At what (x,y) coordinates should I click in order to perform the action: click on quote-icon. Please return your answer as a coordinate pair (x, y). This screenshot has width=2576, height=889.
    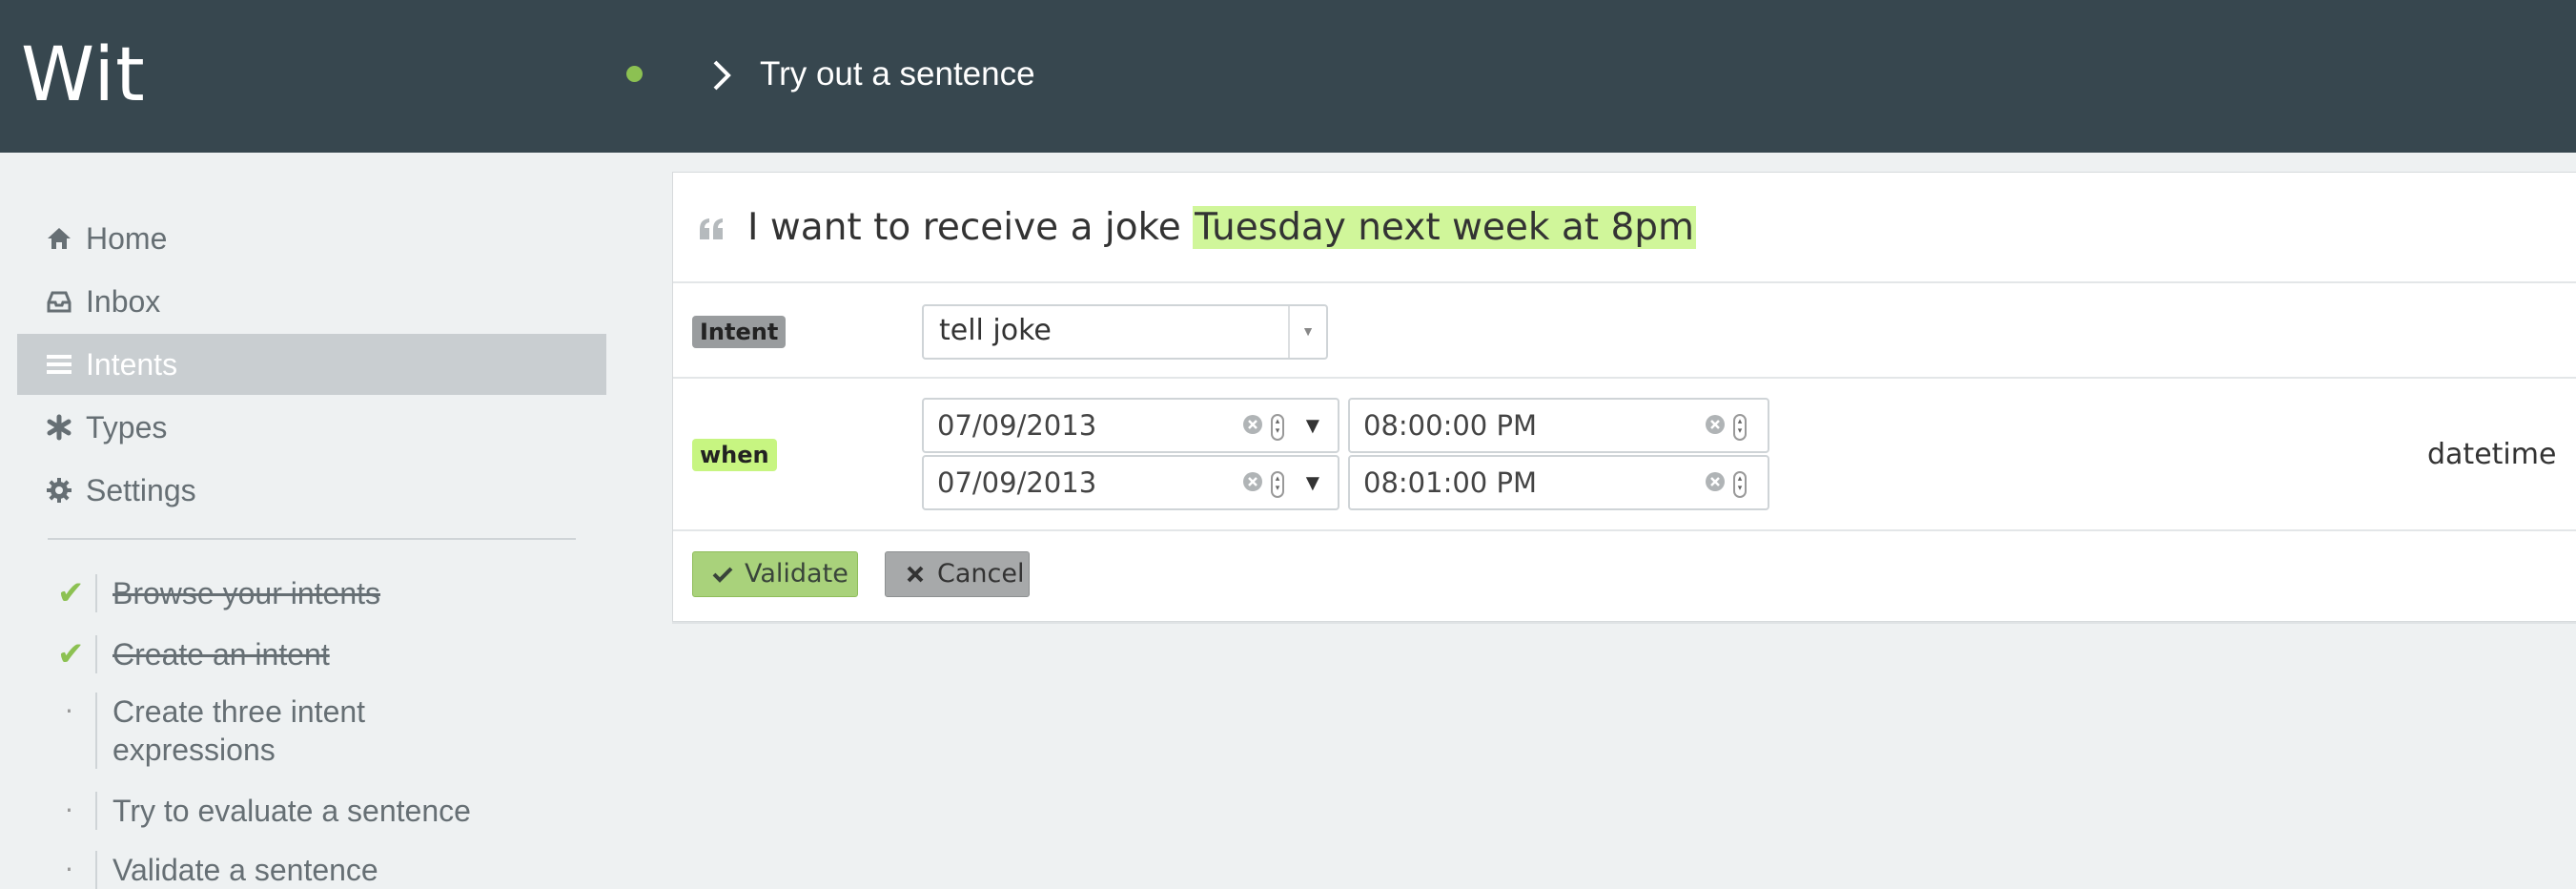
    Looking at the image, I should click on (712, 229).